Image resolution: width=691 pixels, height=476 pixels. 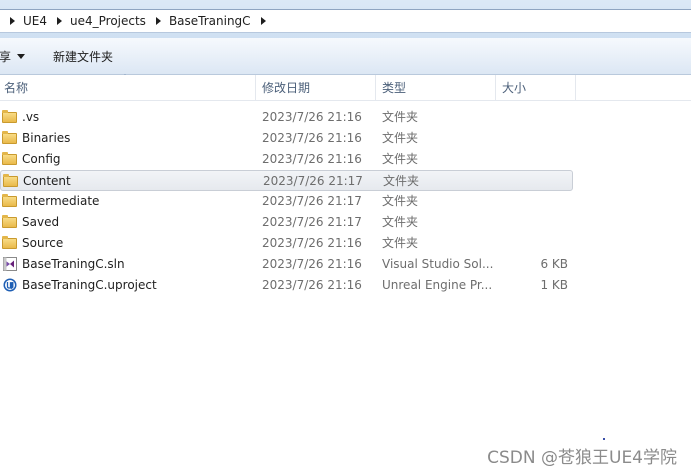 What do you see at coordinates (43, 243) in the screenshot?
I see `file-name: Source` at bounding box center [43, 243].